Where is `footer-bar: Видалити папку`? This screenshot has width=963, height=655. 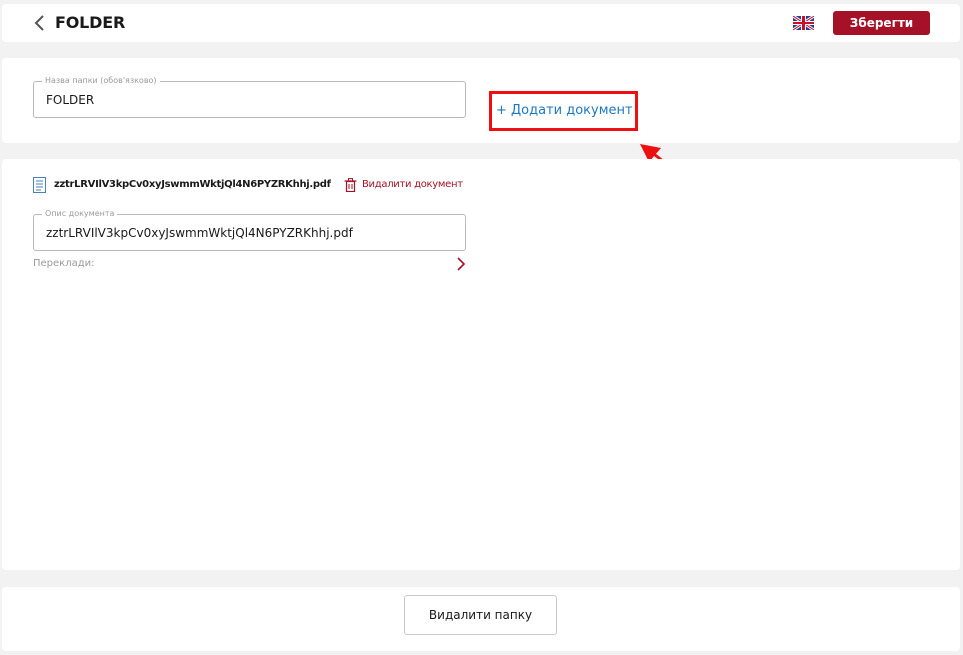 footer-bar: Видалити папку is located at coordinates (481, 619).